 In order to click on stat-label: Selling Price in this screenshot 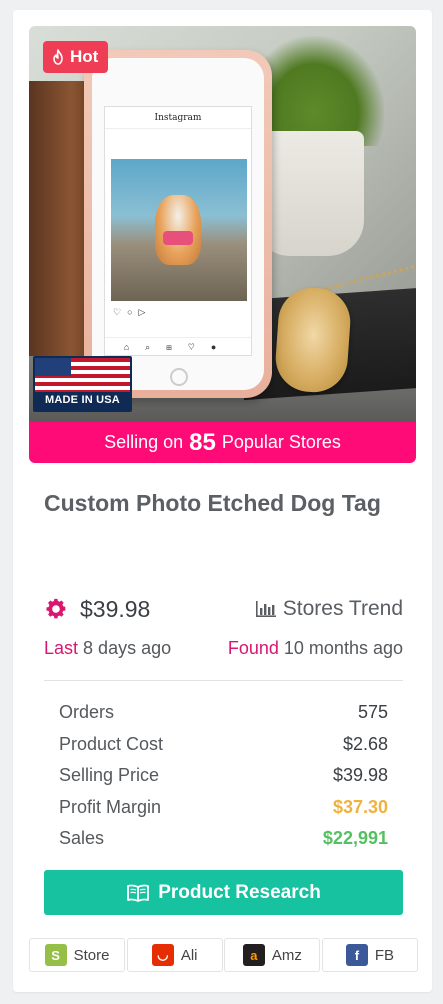, I will do `click(109, 775)`.